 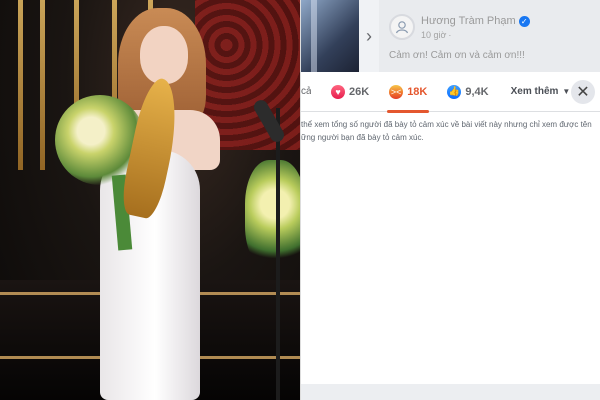 I want to click on next-photo-button: ›, so click(x=369, y=36).